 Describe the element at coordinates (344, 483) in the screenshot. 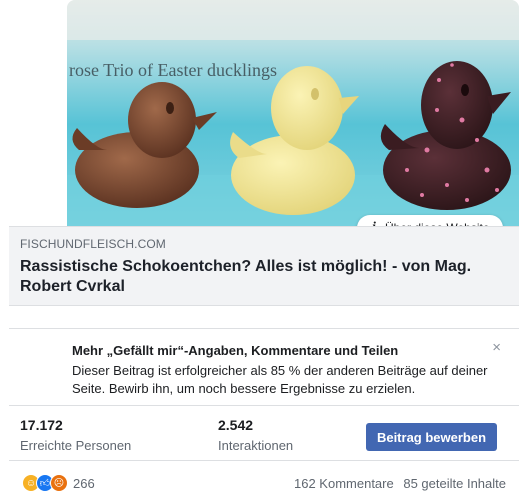

I see `comments-count: 162 Kommentare` at that location.